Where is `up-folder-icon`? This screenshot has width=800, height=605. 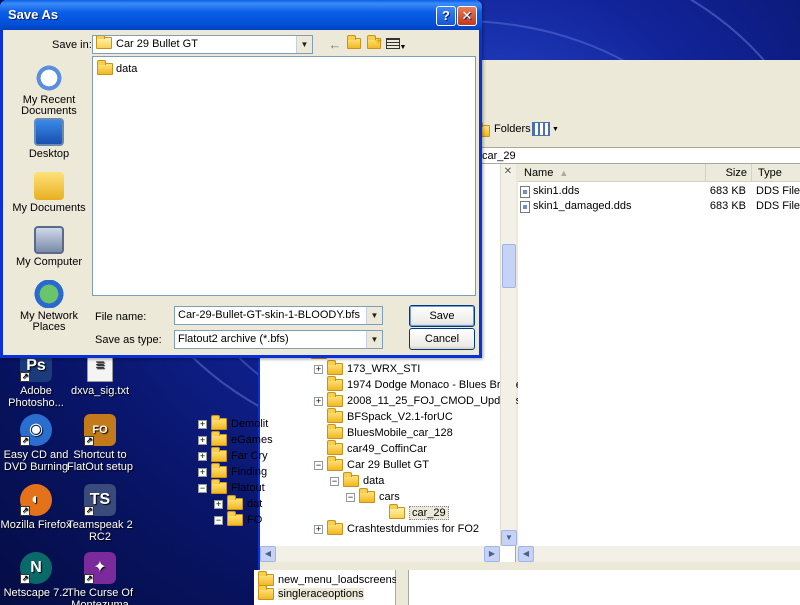 up-folder-icon is located at coordinates (354, 44).